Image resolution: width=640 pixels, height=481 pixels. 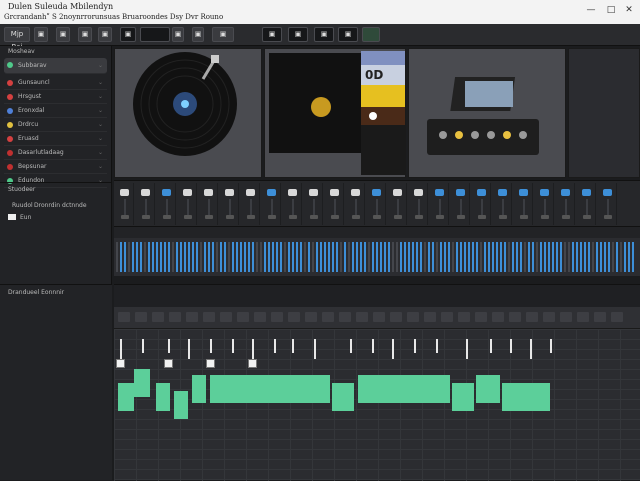 What do you see at coordinates (12, 217) in the screenshot?
I see `checkbox` at bounding box center [12, 217].